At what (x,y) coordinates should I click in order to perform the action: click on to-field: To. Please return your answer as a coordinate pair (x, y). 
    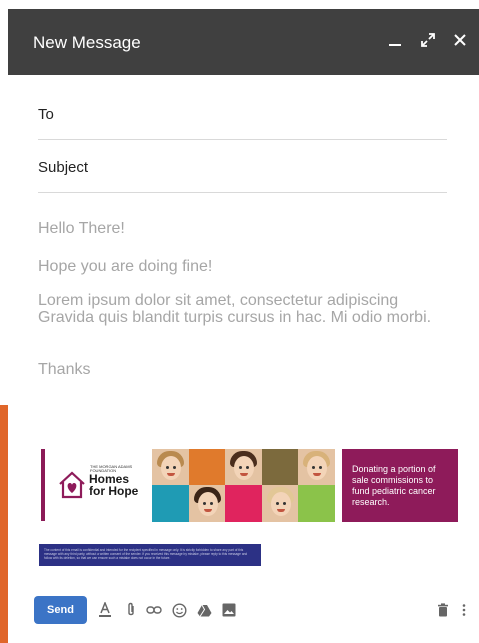
    Looking at the image, I should click on (242, 123).